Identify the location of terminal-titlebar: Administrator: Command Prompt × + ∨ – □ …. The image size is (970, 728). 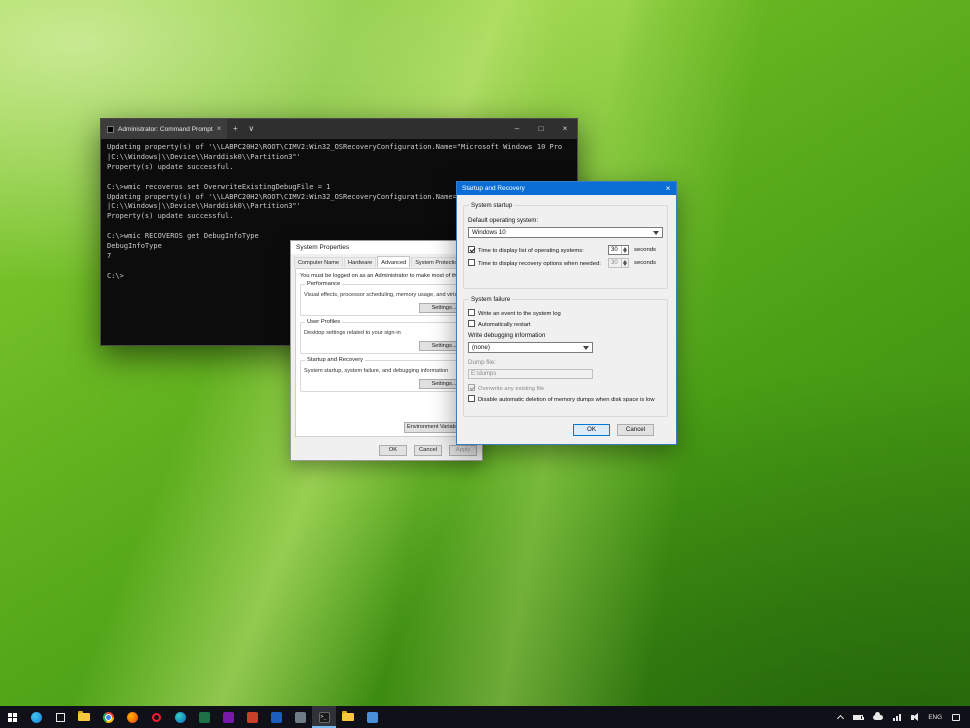
(339, 129).